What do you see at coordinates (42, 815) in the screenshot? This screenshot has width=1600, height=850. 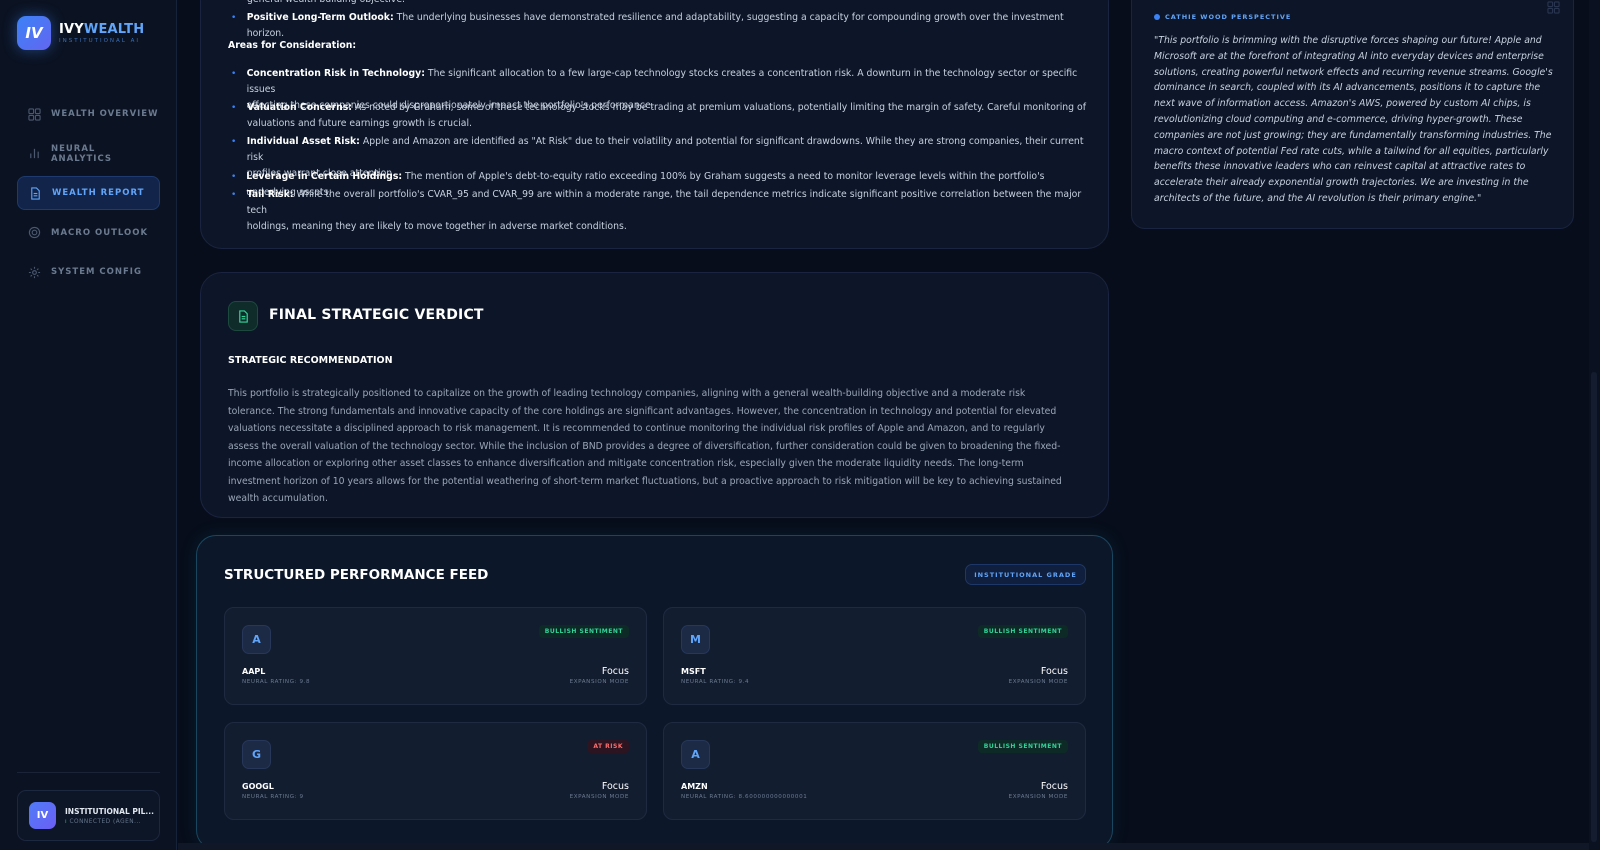 I see `avatar: IV` at bounding box center [42, 815].